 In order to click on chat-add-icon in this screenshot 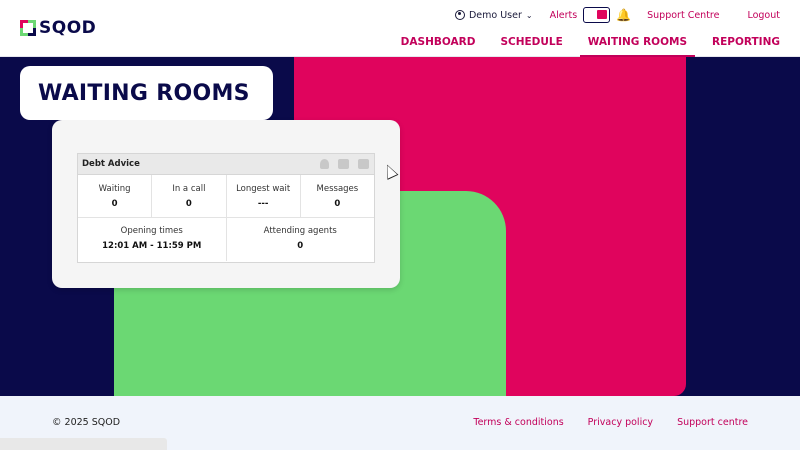, I will do `click(343, 164)`.